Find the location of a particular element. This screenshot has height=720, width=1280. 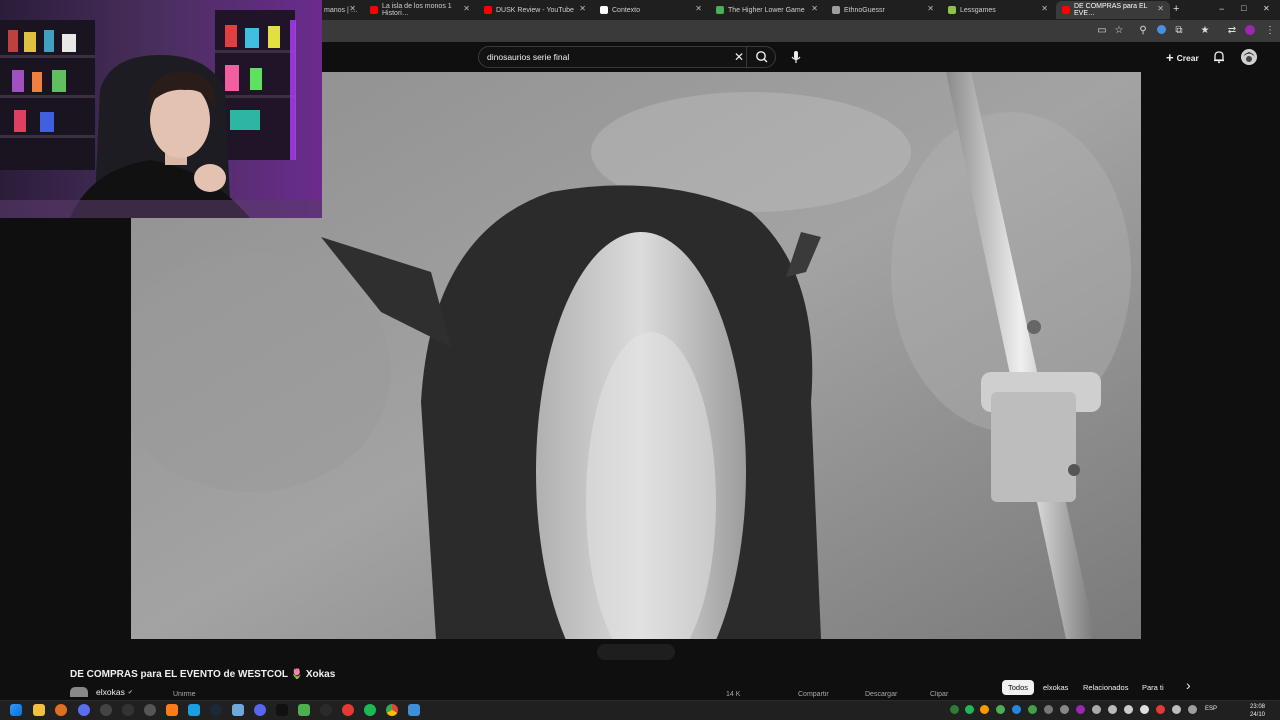

share-button: Compartir is located at coordinates (813, 695).